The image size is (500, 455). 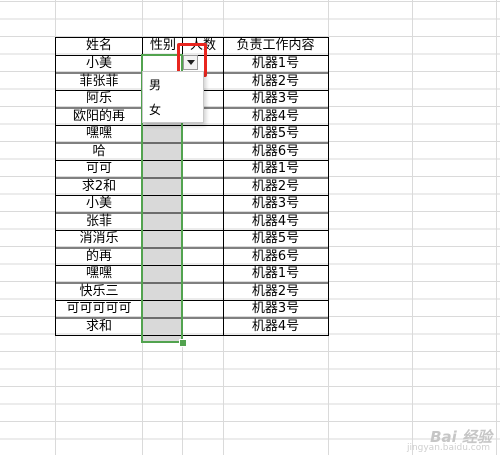 What do you see at coordinates (99, 309) in the screenshot?
I see `cell-name: 可可可可可` at bounding box center [99, 309].